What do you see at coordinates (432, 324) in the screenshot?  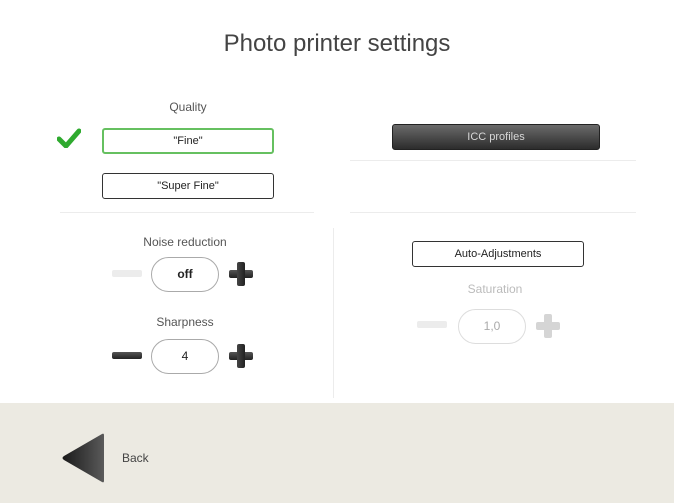 I see `saturation-minus-button` at bounding box center [432, 324].